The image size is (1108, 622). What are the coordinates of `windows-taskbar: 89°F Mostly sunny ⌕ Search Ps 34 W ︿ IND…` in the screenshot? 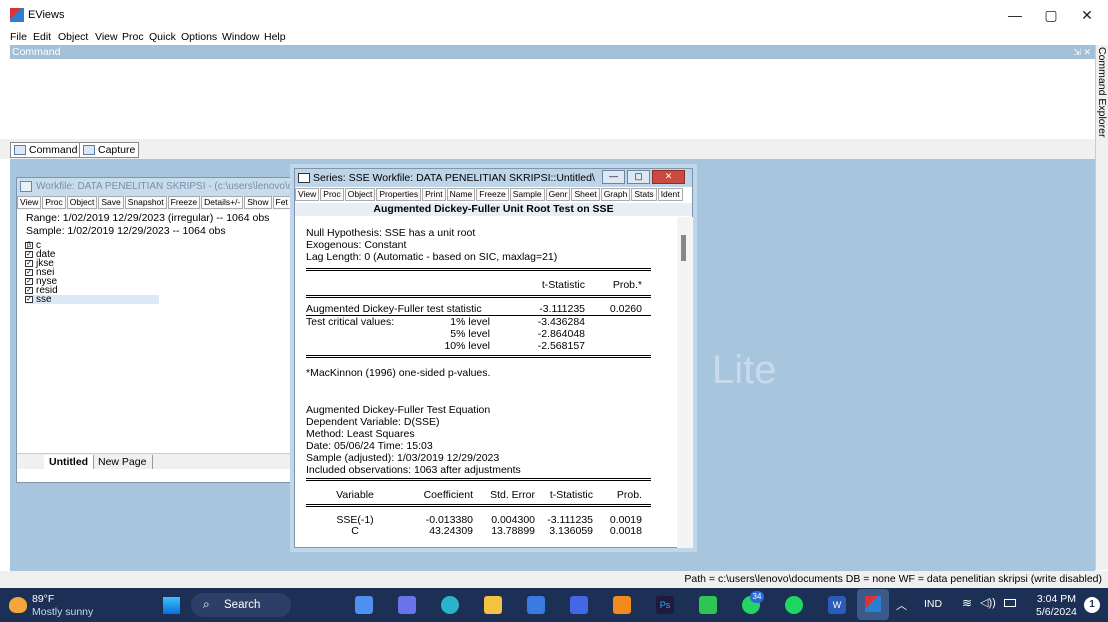 It's located at (554, 605).